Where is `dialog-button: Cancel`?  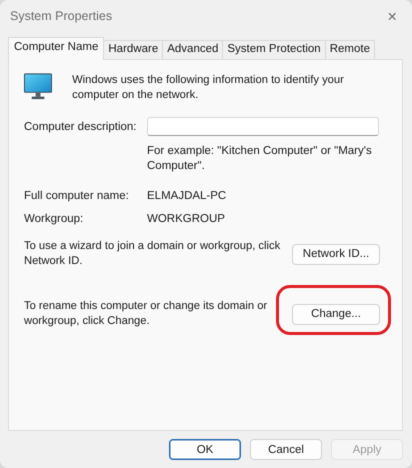 dialog-button: Cancel is located at coordinates (286, 449).